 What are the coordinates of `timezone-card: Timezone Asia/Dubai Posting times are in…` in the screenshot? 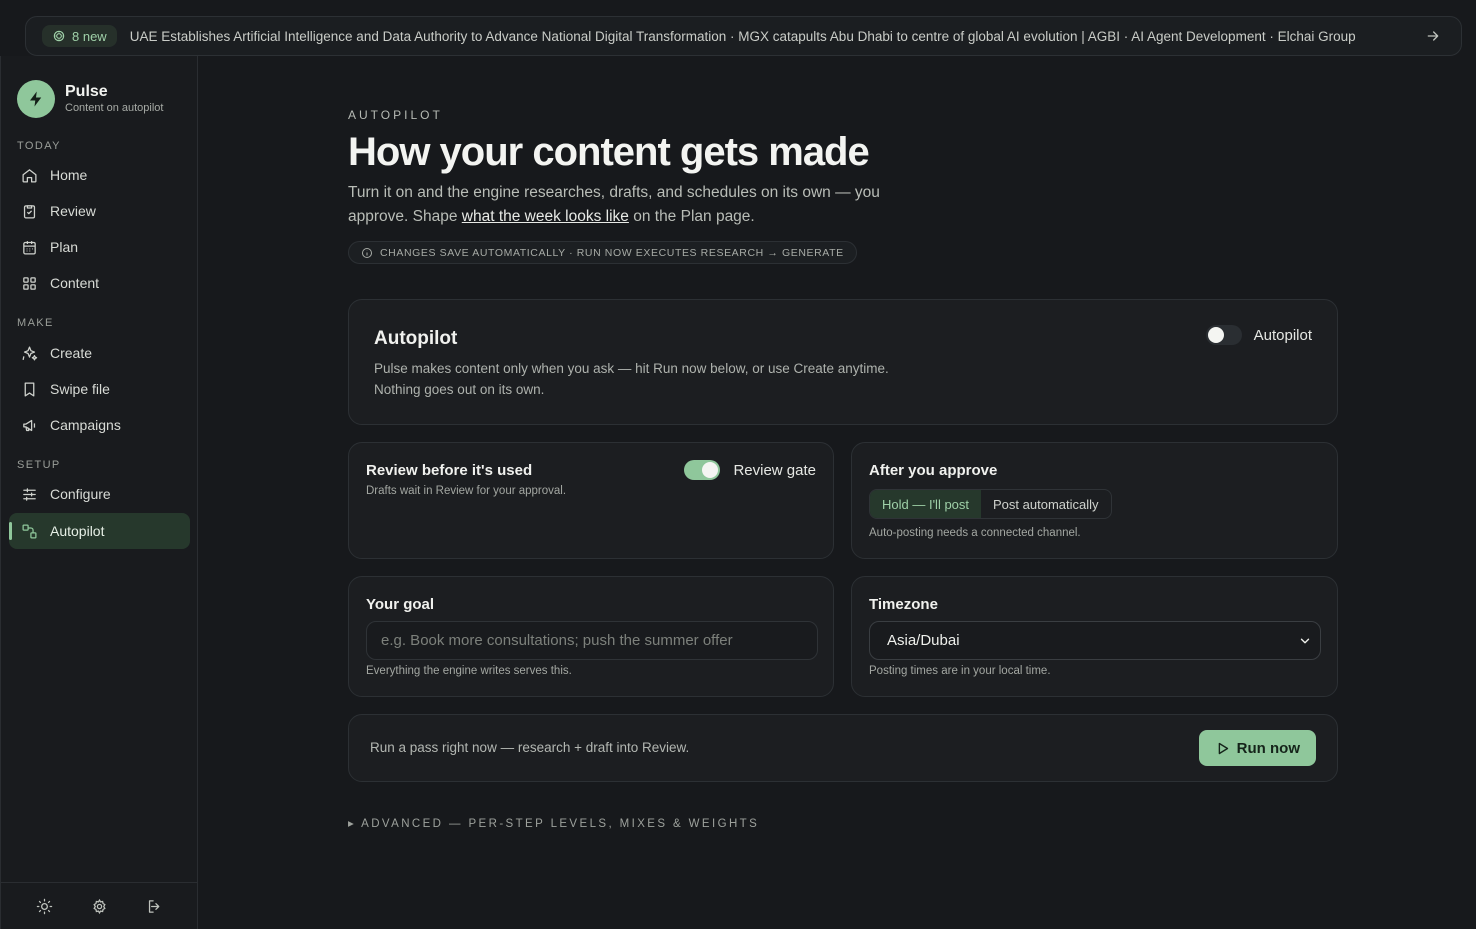 It's located at (1094, 636).